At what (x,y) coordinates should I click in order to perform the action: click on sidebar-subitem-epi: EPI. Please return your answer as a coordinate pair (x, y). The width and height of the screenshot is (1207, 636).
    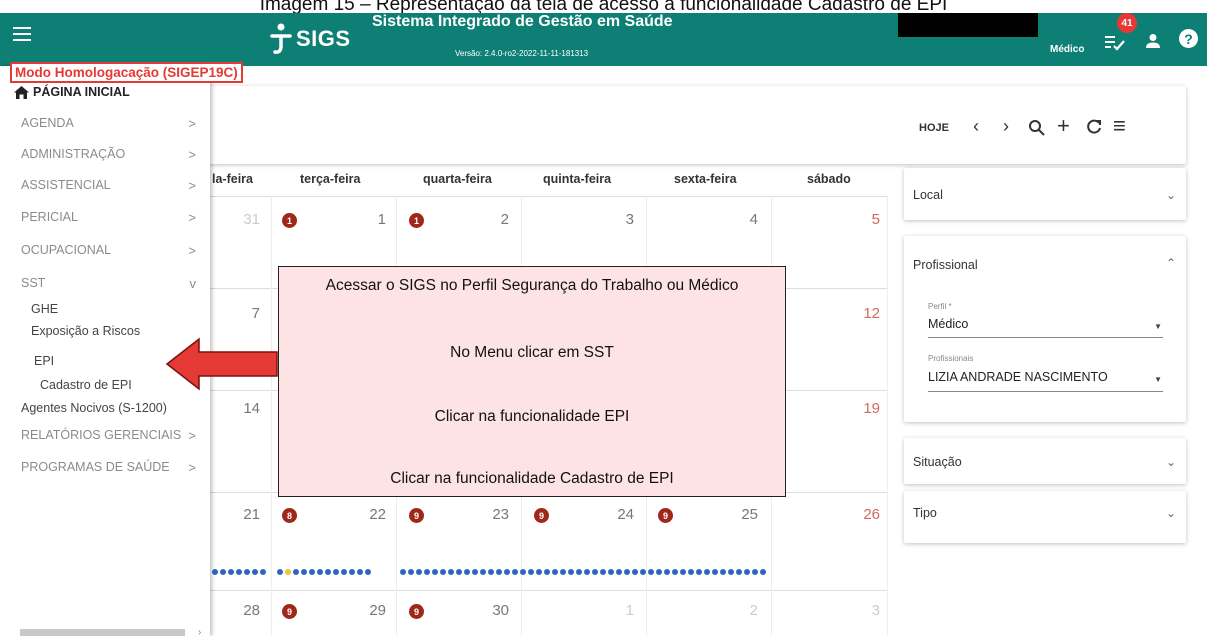
    Looking at the image, I should click on (44, 361).